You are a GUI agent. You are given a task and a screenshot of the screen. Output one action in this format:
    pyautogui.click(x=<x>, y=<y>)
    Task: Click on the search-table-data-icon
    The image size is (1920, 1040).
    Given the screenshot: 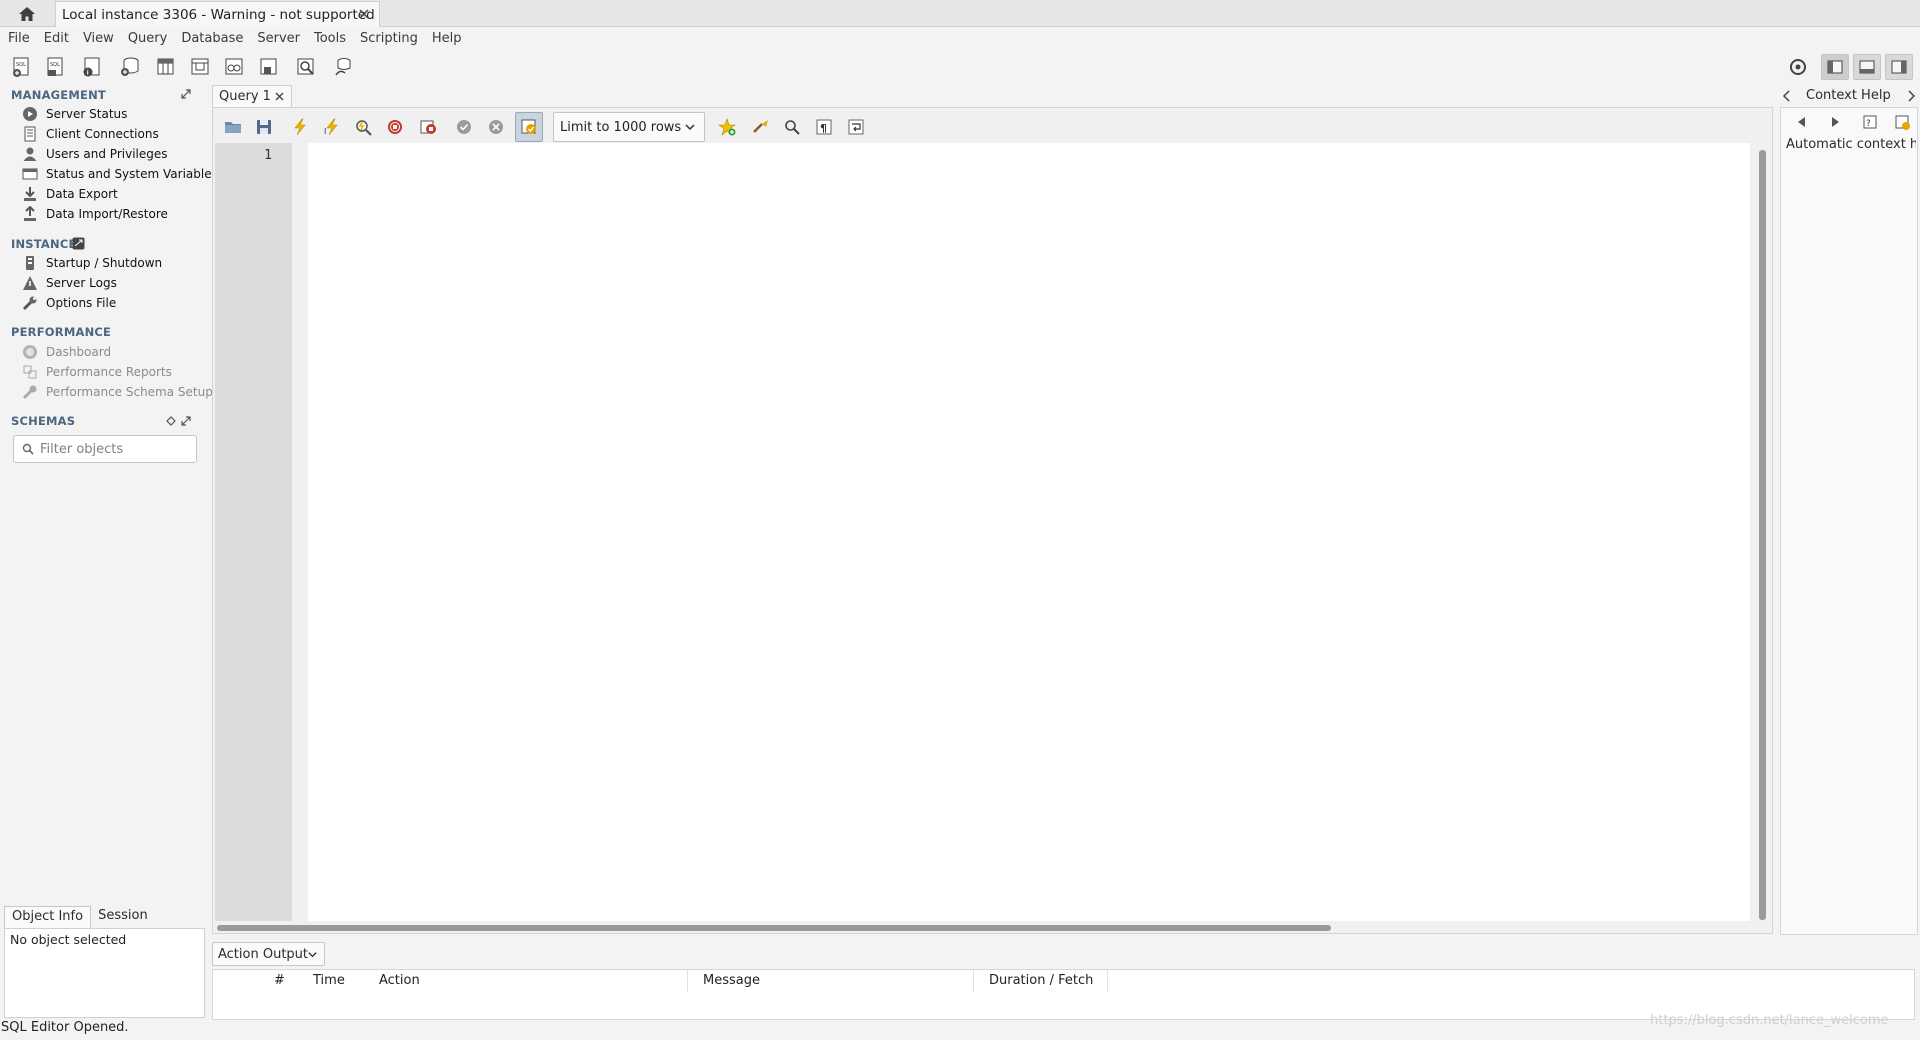 What is the action you would take?
    pyautogui.click(x=306, y=67)
    